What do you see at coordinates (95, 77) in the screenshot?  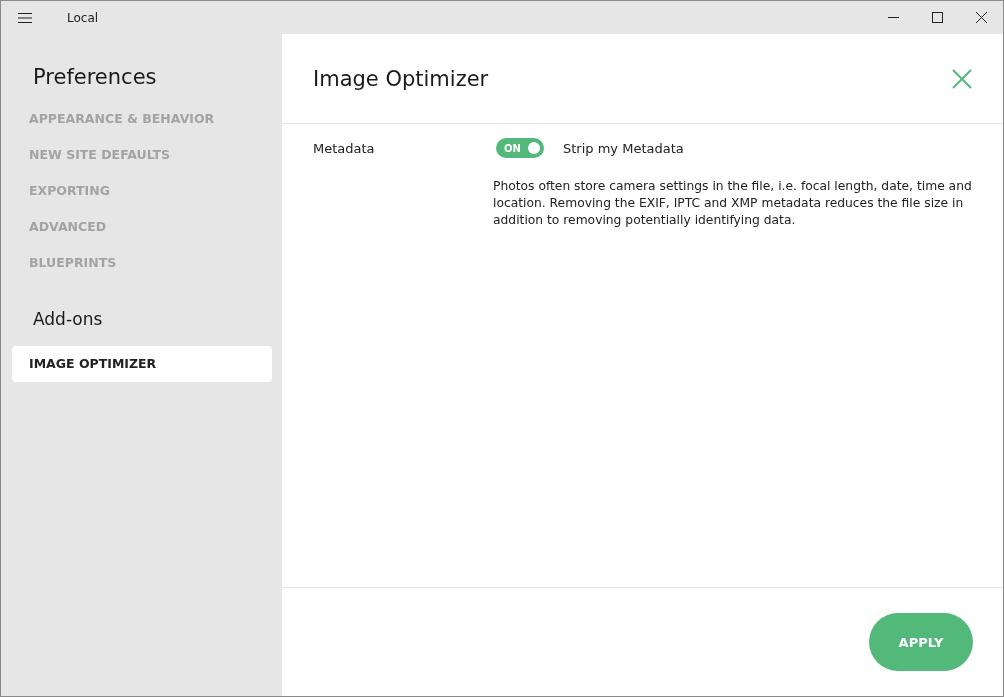 I see `section-heading: Preferences` at bounding box center [95, 77].